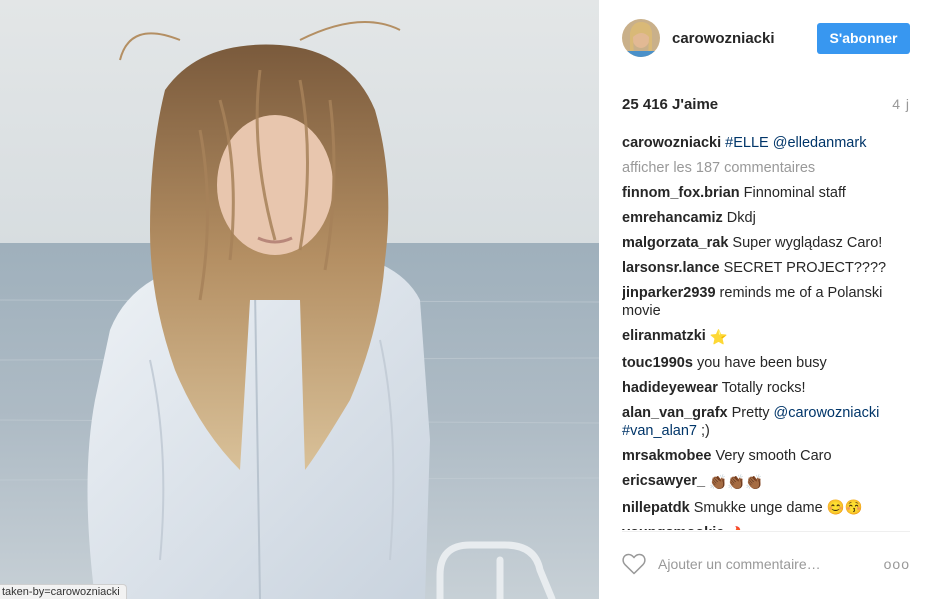 The width and height of the screenshot is (934, 599). Describe the element at coordinates (670, 104) in the screenshot. I see `likes-count: 25 416 J'aime` at that location.